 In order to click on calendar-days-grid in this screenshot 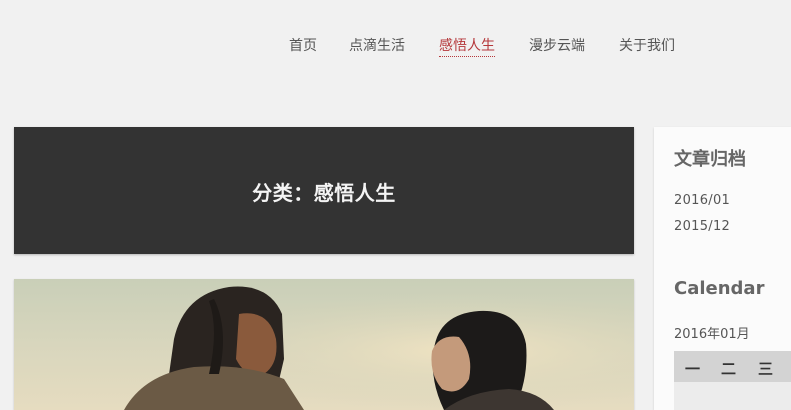, I will do `click(732, 396)`.